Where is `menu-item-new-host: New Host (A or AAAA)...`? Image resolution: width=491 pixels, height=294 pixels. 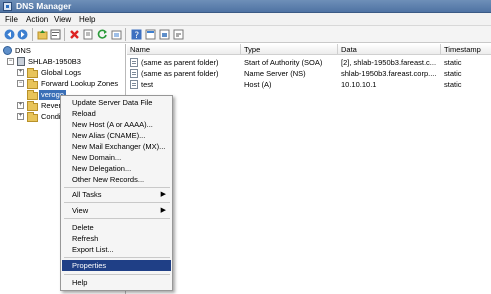 menu-item-new-host: New Host (A or AAAA)... is located at coordinates (116, 124).